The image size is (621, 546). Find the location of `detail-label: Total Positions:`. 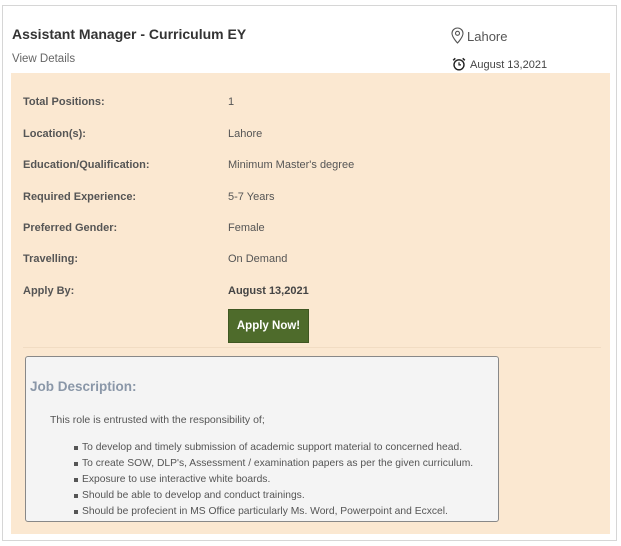

detail-label: Total Positions: is located at coordinates (64, 102).